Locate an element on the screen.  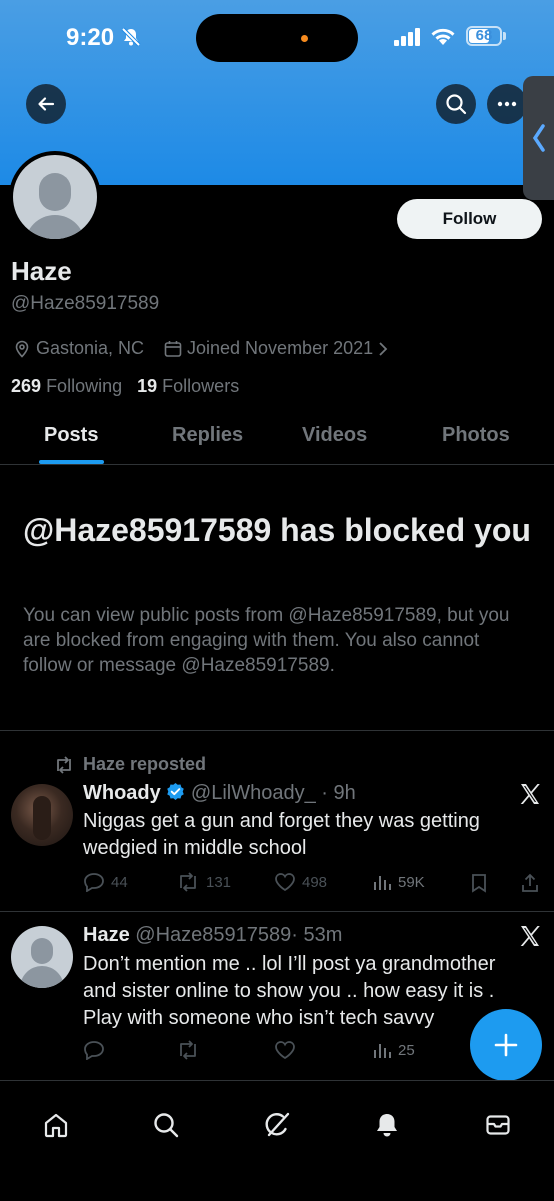
like-button is located at coordinates (285, 1050).